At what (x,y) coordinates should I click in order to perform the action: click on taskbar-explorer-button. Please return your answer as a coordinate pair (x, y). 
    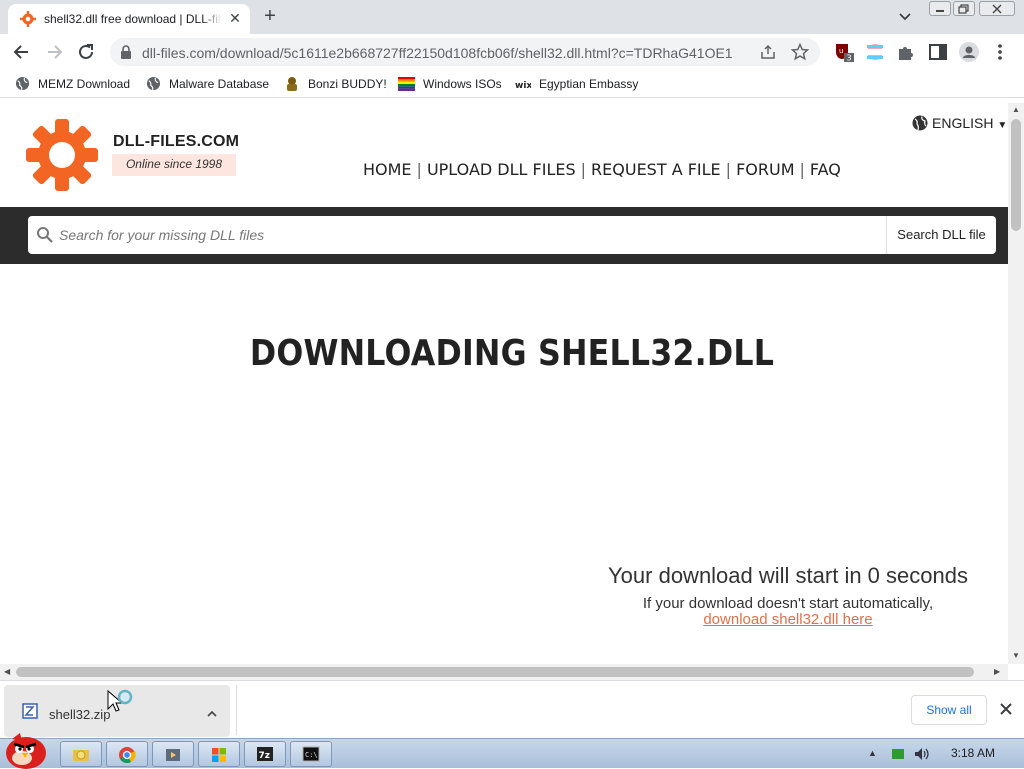
    Looking at the image, I should click on (81, 754).